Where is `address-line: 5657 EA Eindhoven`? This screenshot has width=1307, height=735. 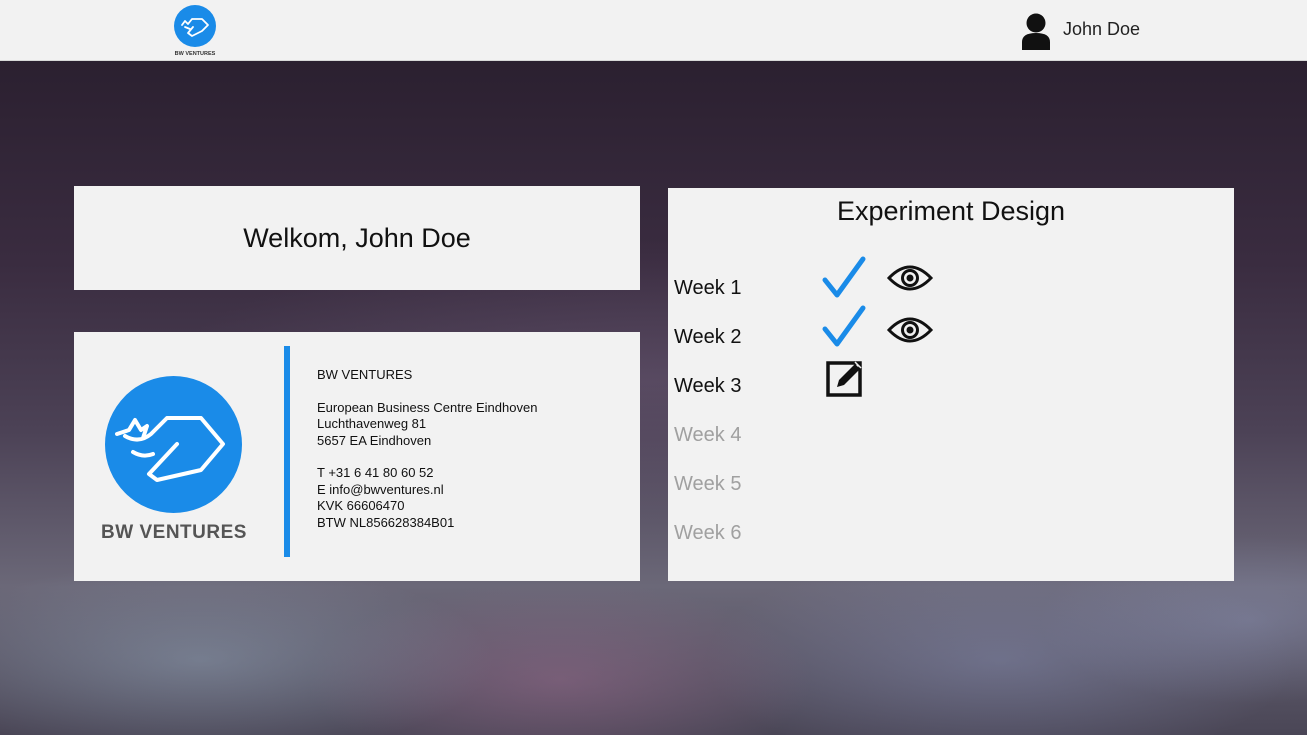
address-line: 5657 EA Eindhoven is located at coordinates (374, 440).